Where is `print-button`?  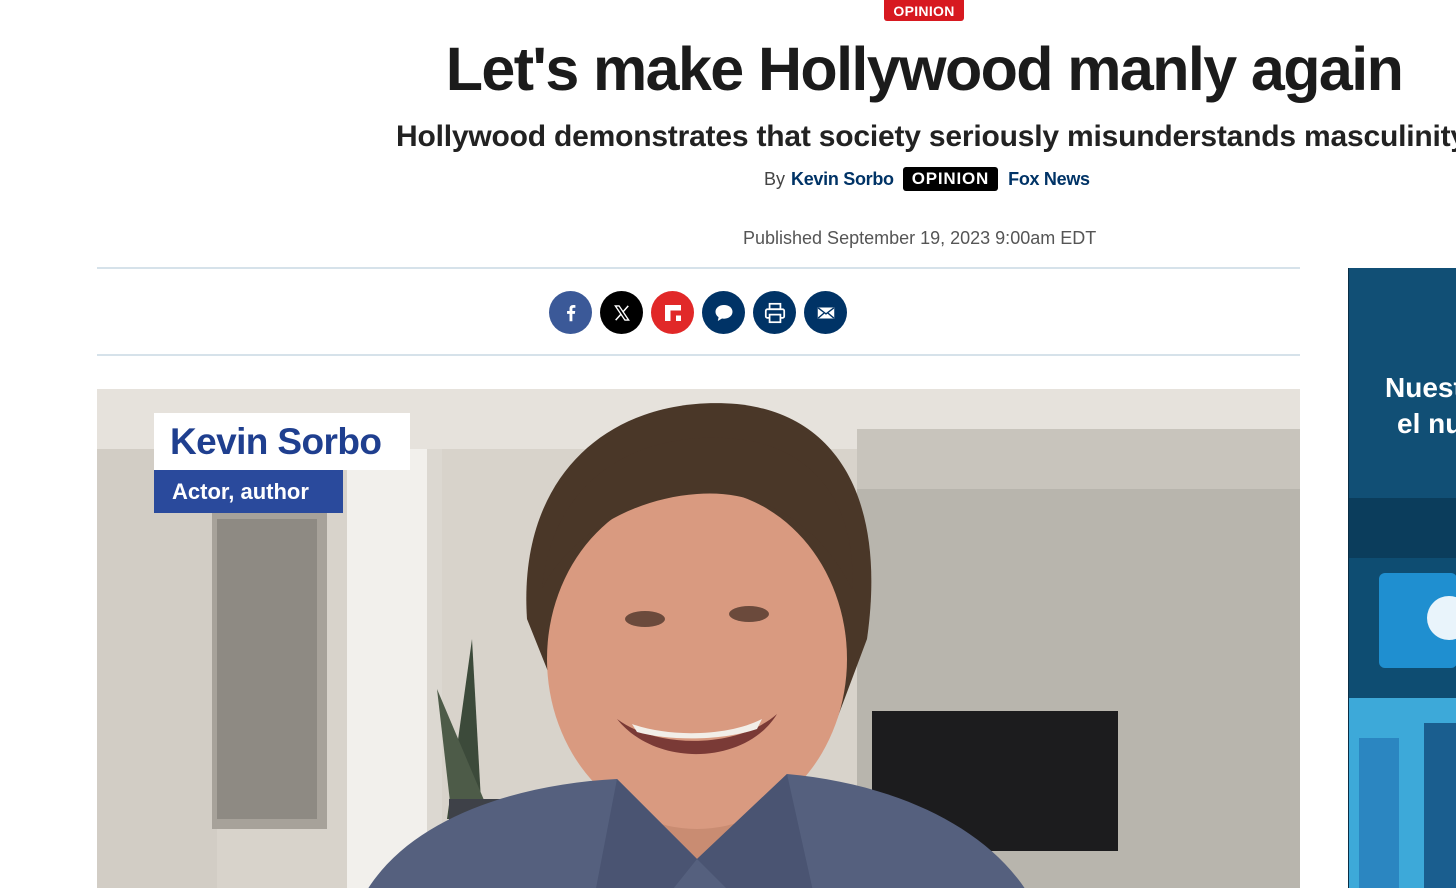 print-button is located at coordinates (774, 312).